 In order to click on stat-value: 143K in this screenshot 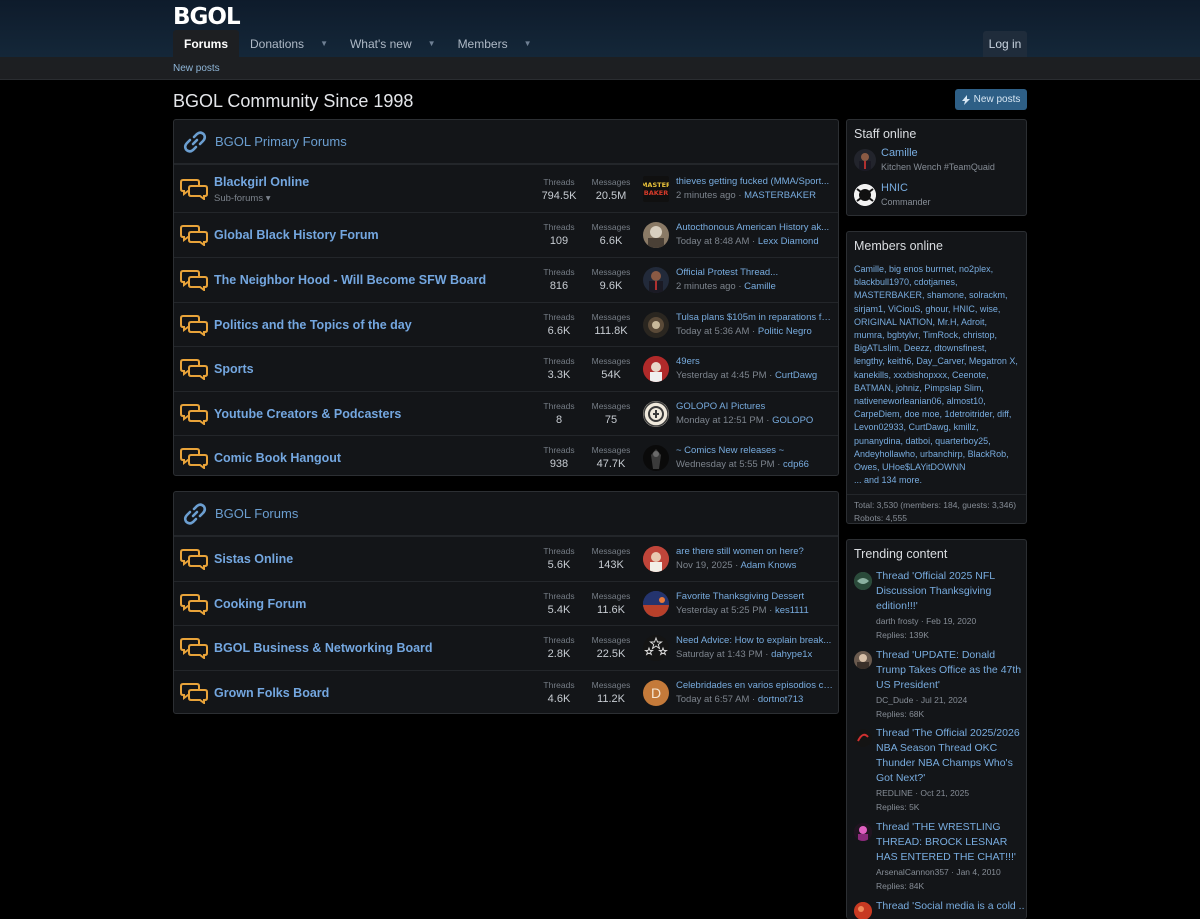, I will do `click(611, 565)`.